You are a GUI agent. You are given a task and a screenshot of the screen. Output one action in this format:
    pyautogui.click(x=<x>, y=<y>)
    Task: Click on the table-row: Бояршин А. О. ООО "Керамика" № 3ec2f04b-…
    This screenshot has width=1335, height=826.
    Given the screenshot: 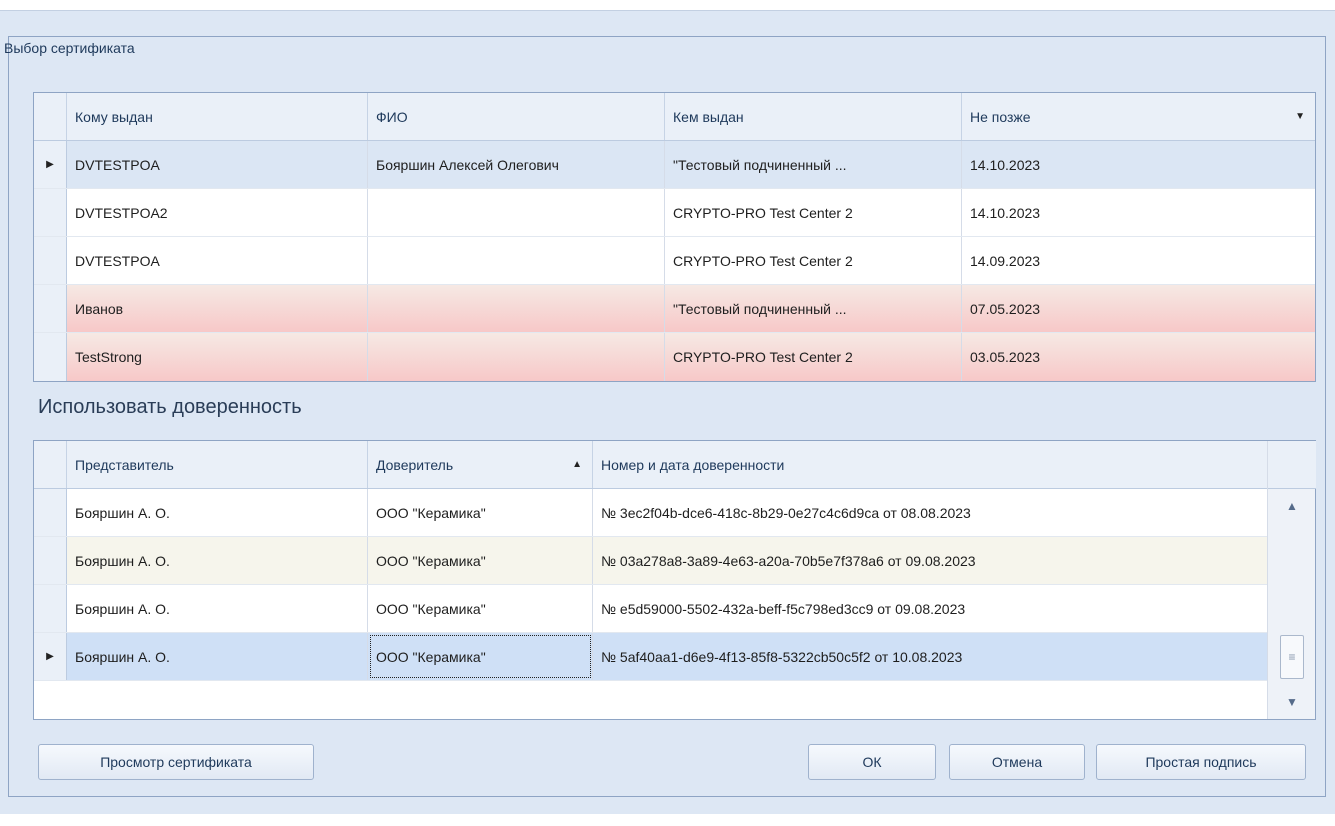 What is the action you would take?
    pyautogui.click(x=651, y=513)
    